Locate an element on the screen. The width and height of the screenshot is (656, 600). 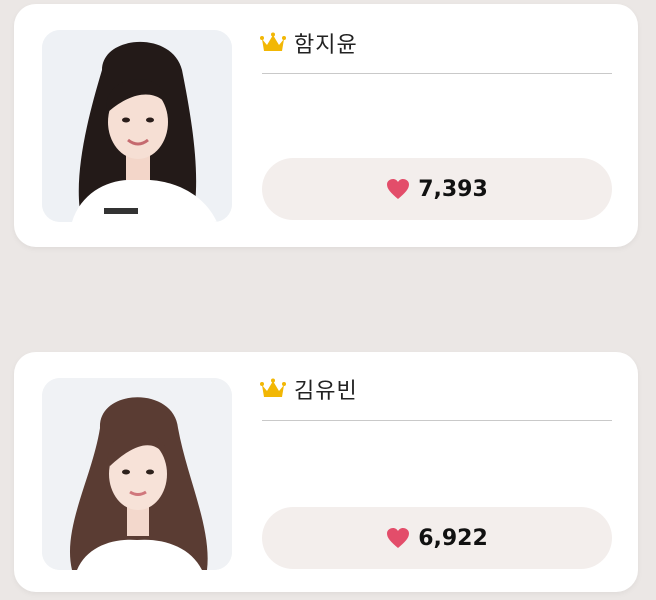
candidate-name-row: 김유빈 is located at coordinates (309, 389).